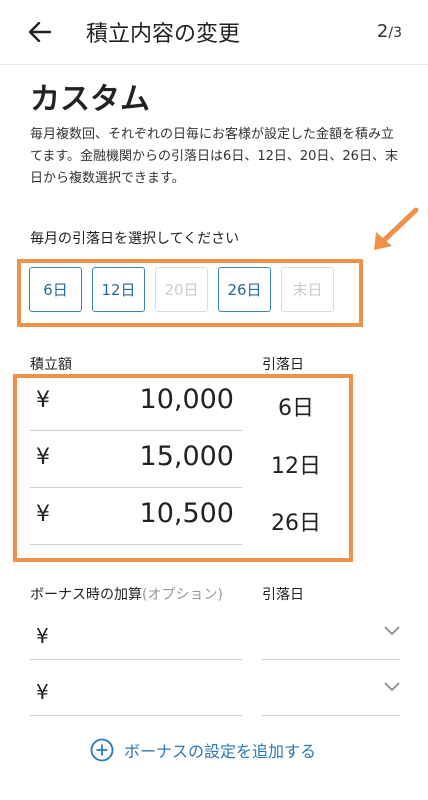  What do you see at coordinates (382, 31) in the screenshot?
I see `step-current: 2` at bounding box center [382, 31].